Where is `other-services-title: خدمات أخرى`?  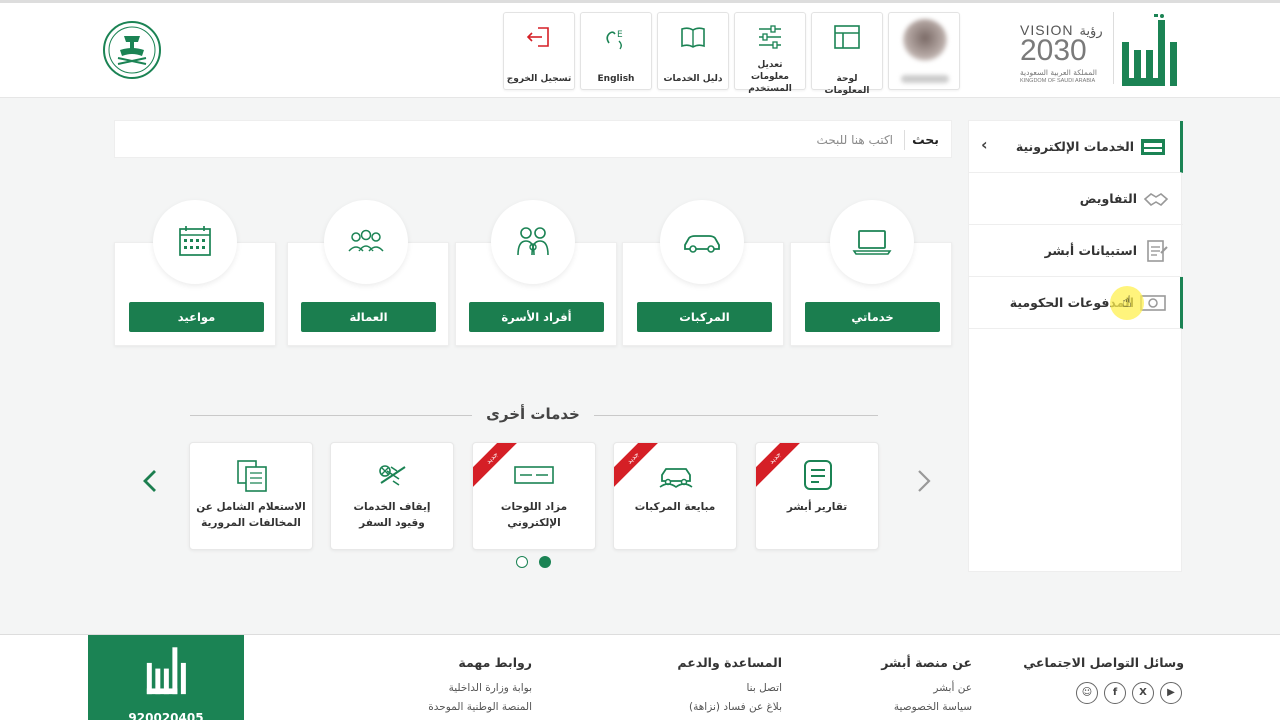
other-services-title: خدمات أخرى is located at coordinates (533, 414).